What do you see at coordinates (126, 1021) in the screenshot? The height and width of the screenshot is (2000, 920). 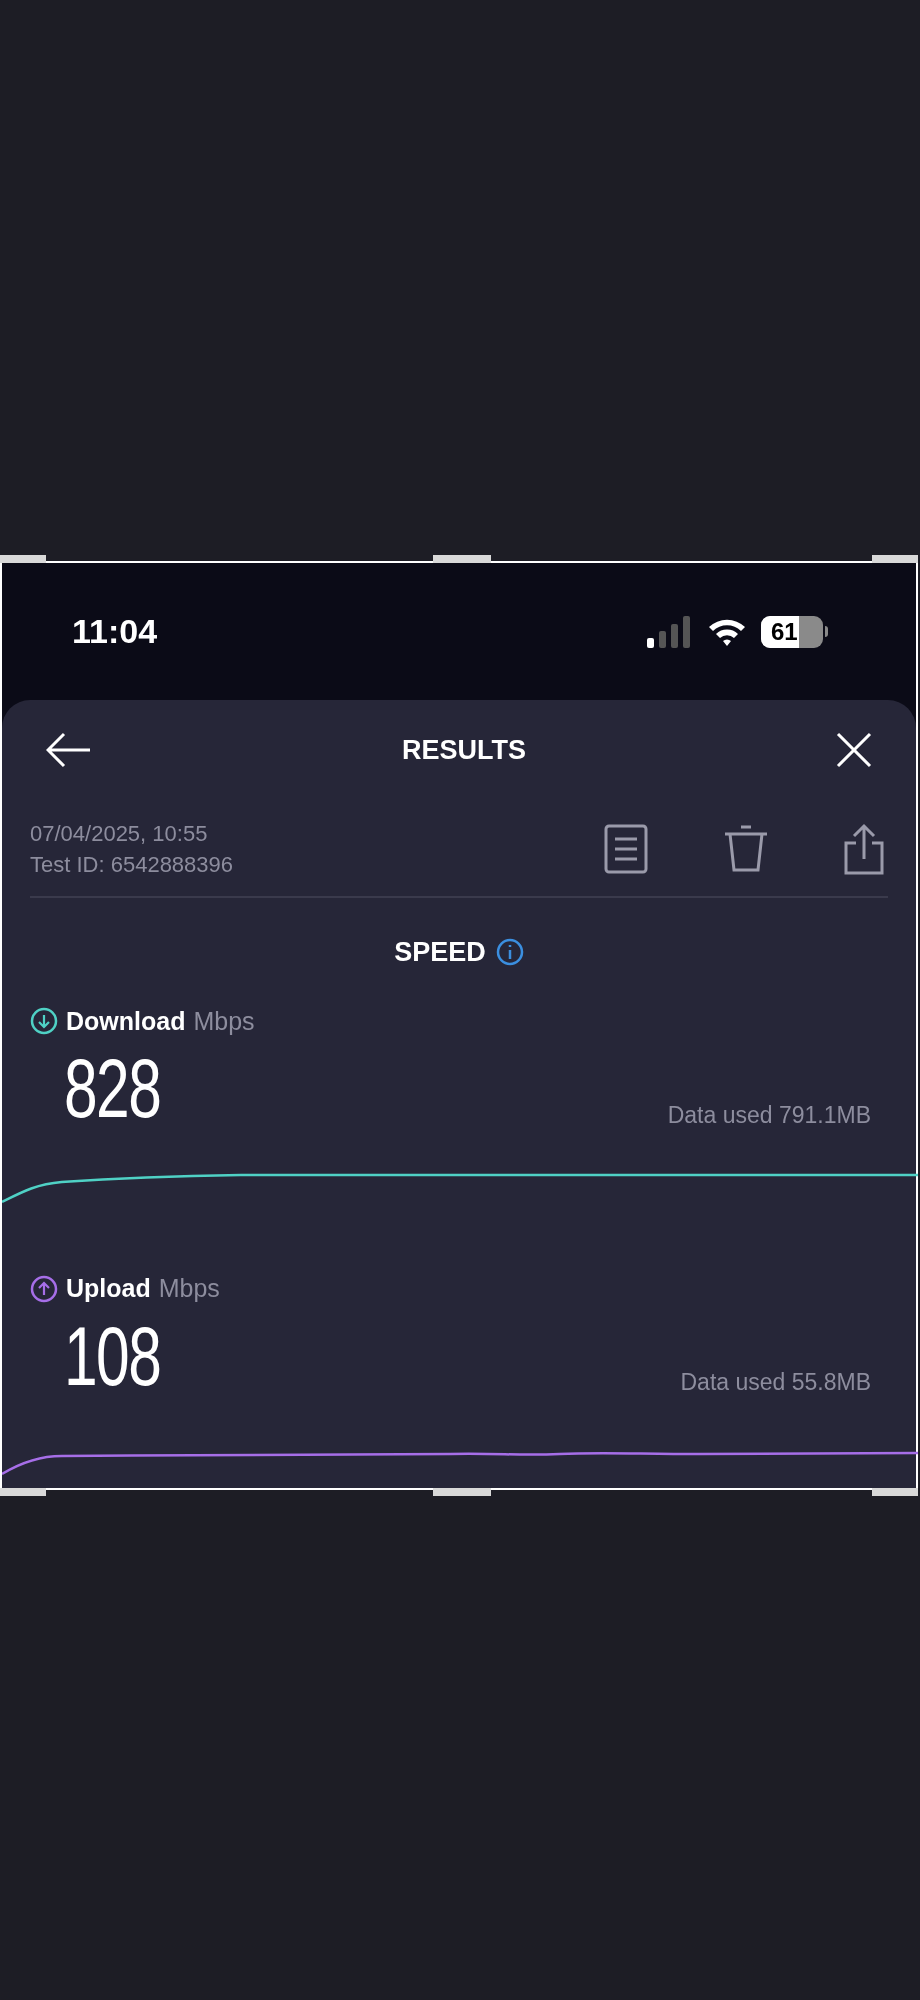 I see `metric-label: Download` at bounding box center [126, 1021].